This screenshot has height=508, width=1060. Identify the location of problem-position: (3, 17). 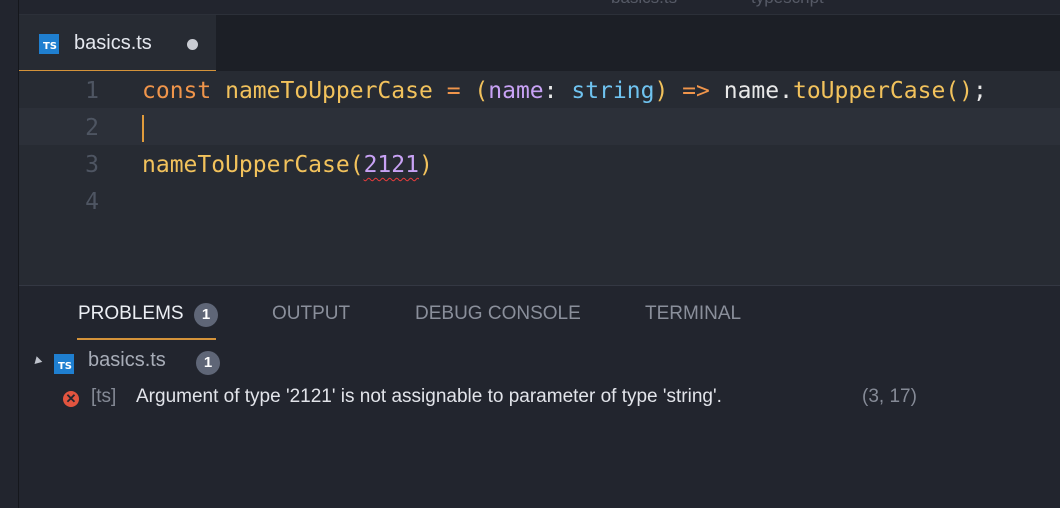
(889, 396).